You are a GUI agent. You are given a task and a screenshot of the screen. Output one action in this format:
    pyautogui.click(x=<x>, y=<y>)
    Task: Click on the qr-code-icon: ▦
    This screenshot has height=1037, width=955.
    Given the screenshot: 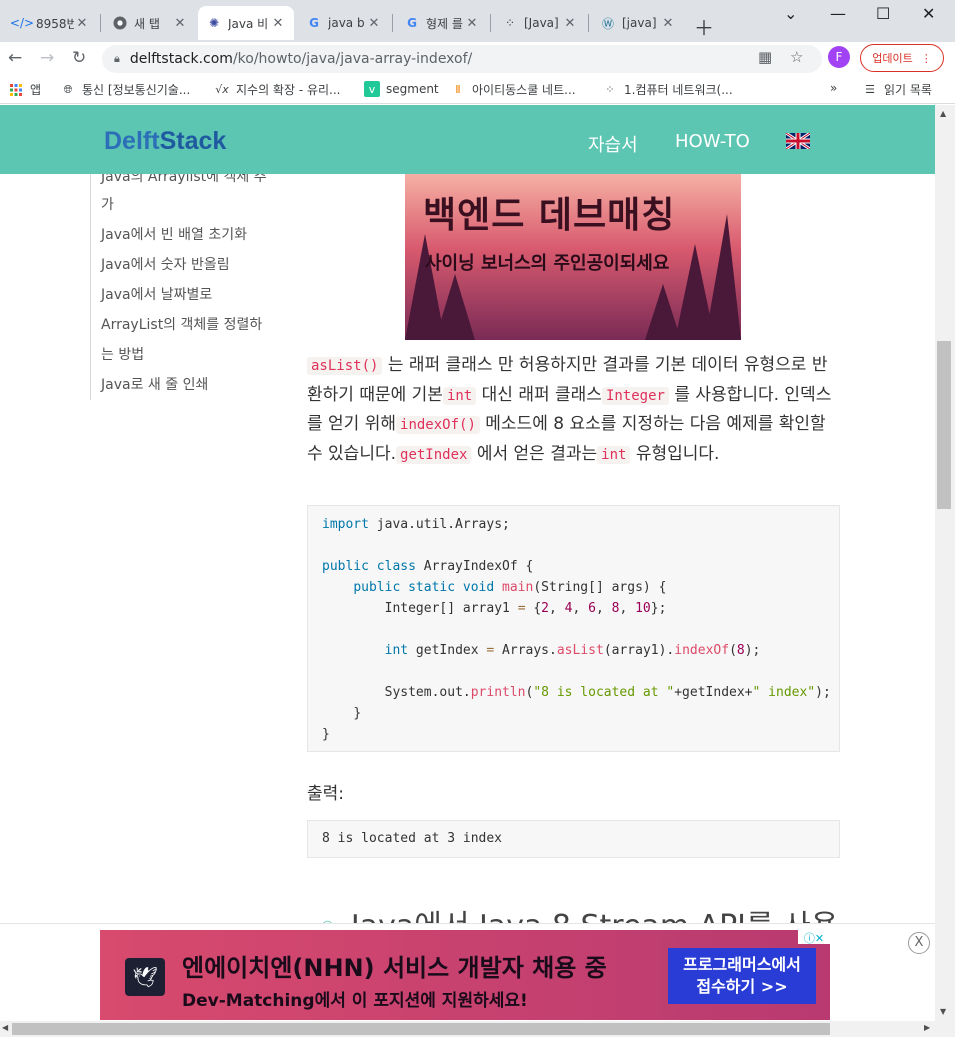 What is the action you would take?
    pyautogui.click(x=765, y=57)
    